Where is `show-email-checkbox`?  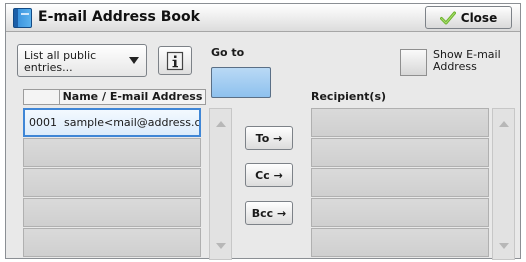 show-email-checkbox is located at coordinates (413, 62).